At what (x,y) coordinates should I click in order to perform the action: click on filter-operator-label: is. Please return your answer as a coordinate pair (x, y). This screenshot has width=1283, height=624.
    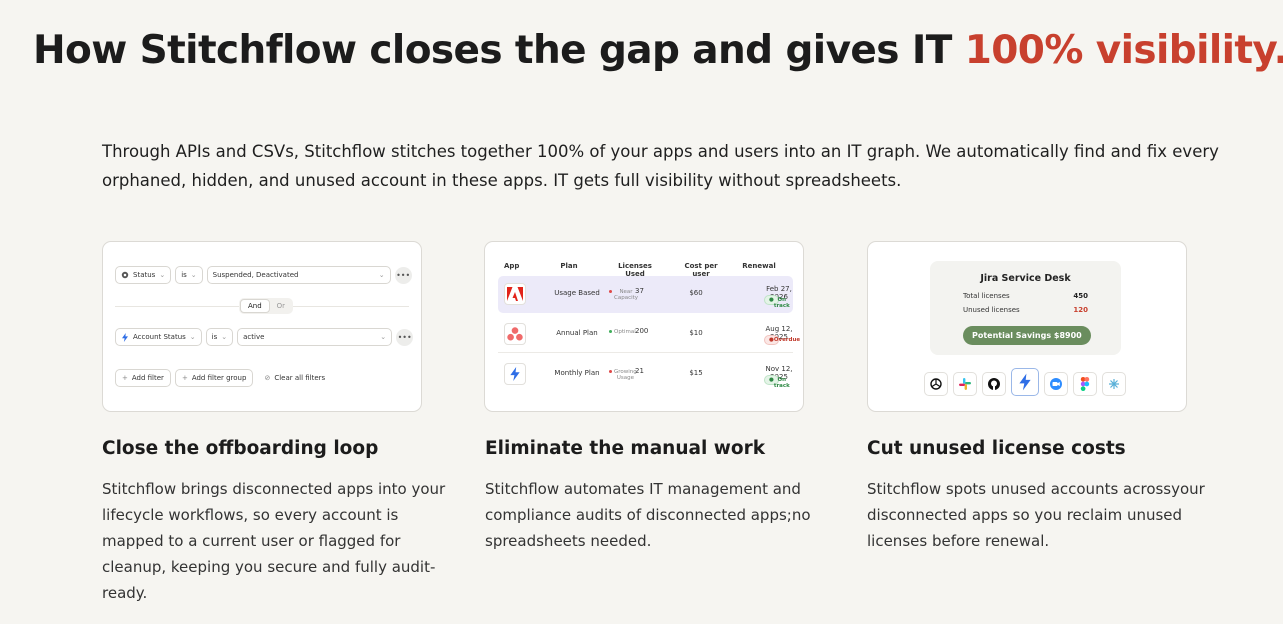
    Looking at the image, I should click on (214, 337).